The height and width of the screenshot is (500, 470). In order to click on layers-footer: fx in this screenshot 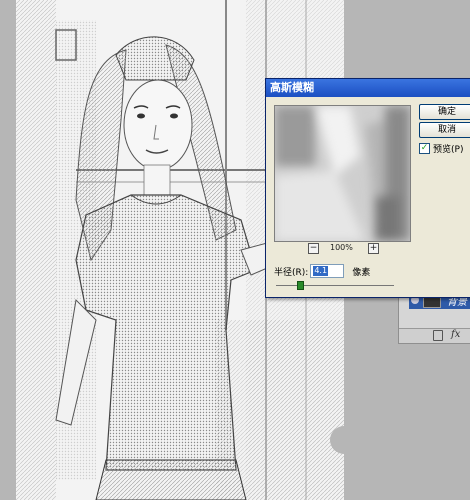, I will do `click(434, 335)`.